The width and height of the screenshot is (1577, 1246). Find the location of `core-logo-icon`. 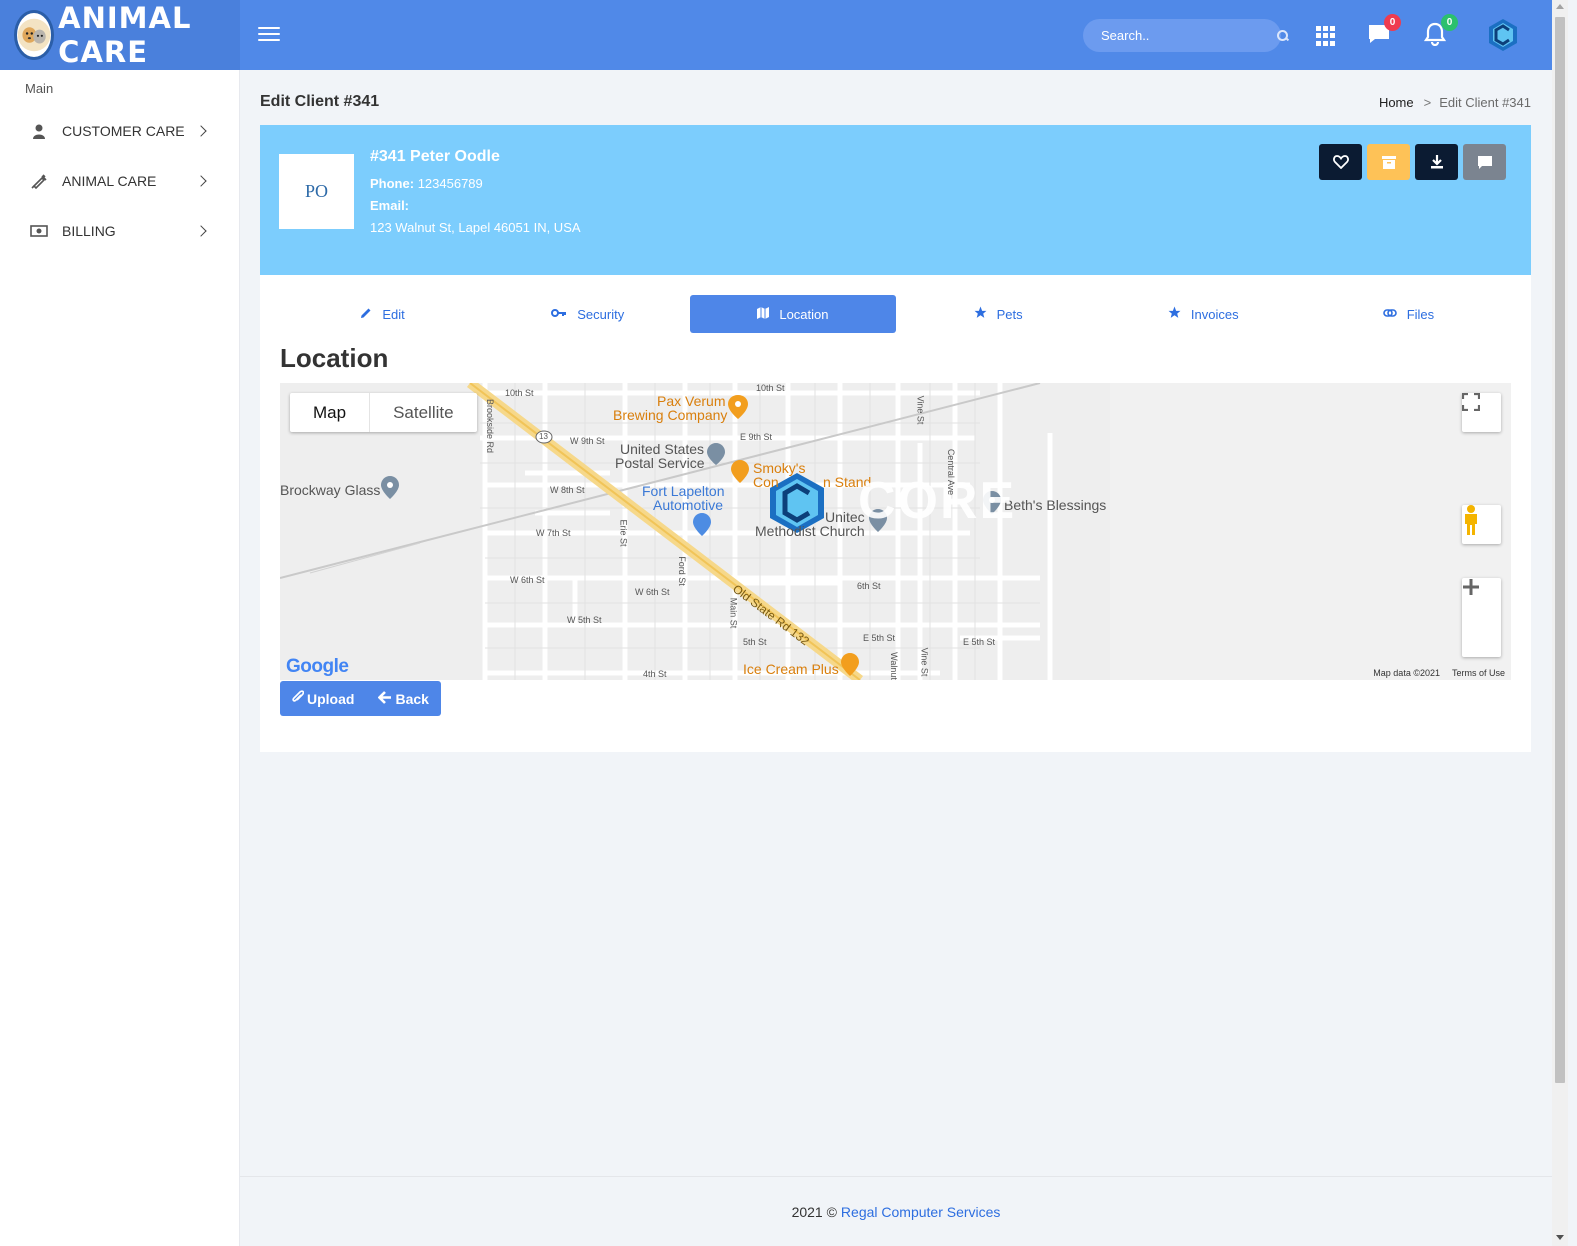

core-logo-icon is located at coordinates (1503, 35).